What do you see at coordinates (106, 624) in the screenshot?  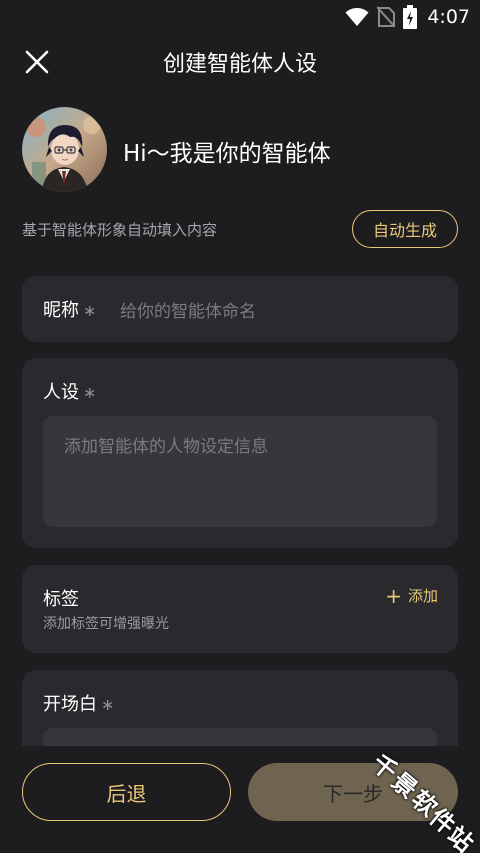 I see `tags-hint: 添加标签可增强曝光` at bounding box center [106, 624].